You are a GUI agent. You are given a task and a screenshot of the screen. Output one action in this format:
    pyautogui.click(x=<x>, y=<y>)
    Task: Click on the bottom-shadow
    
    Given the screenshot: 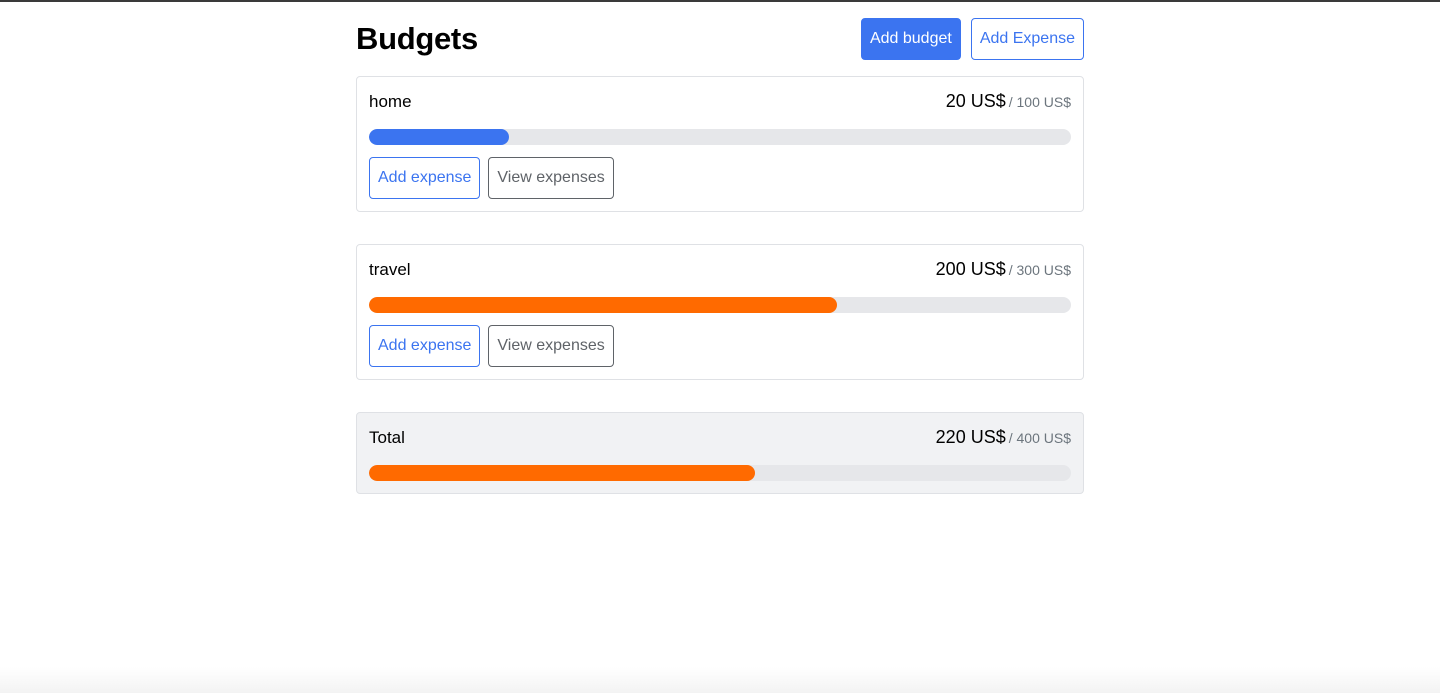 What is the action you would take?
    pyautogui.click(x=720, y=680)
    